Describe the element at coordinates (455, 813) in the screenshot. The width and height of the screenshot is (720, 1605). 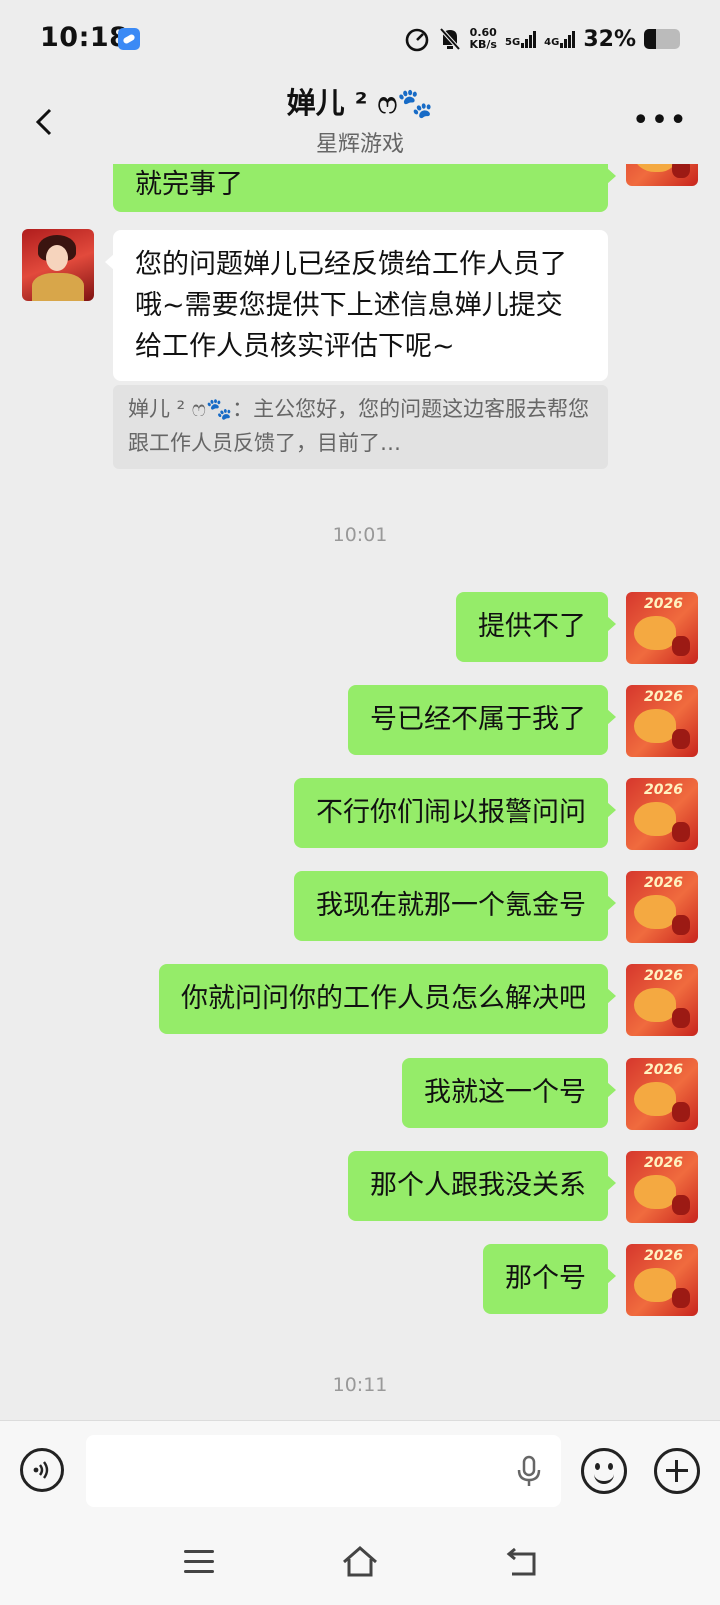
I see `message-bubble: 不行你们闹以报警问问` at that location.